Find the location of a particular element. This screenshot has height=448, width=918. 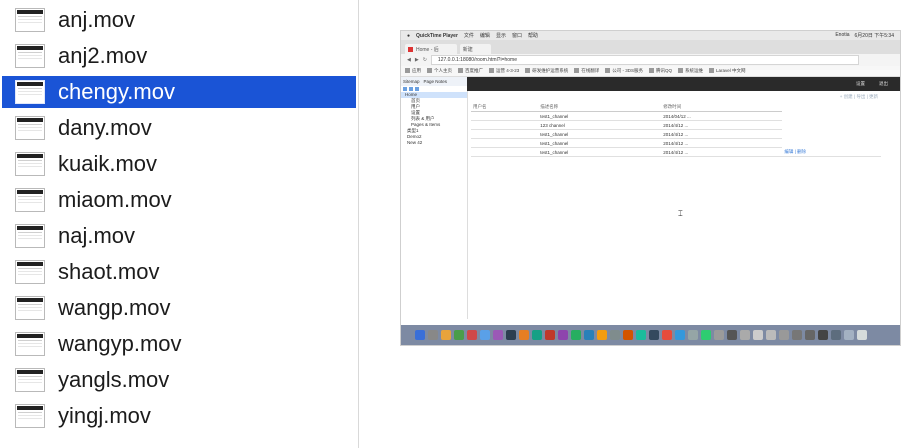

file-row: wangp.mov is located at coordinates (179, 308).